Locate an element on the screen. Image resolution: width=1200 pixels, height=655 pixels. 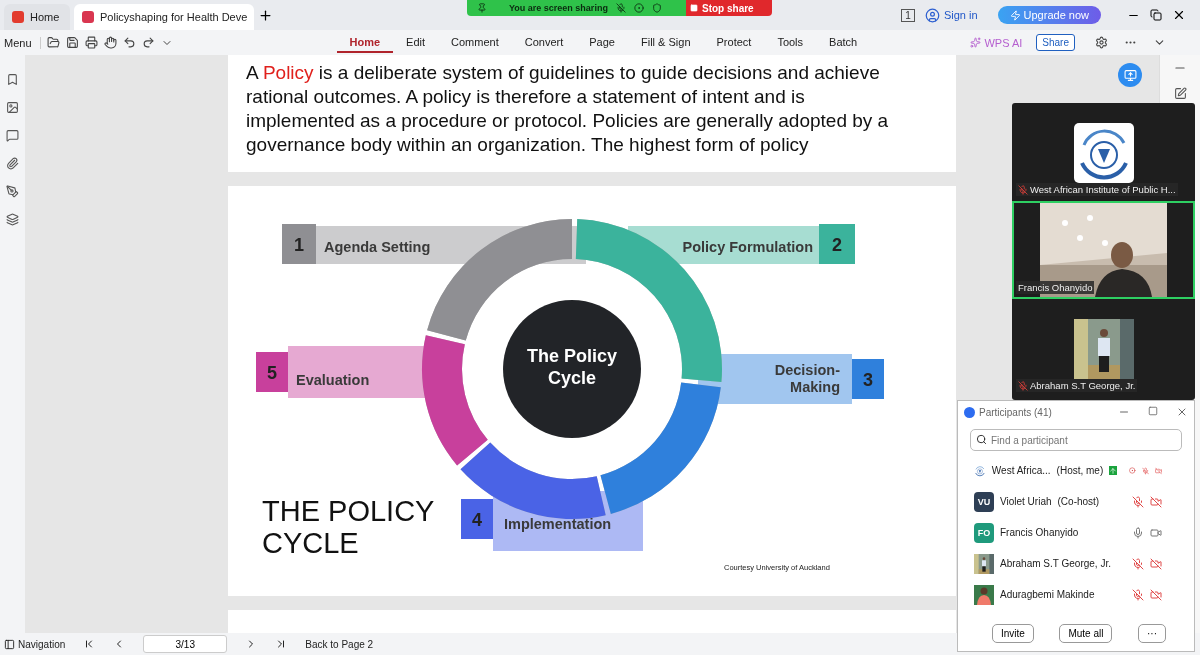
ribbon-tab: Fill & Sign is located at coordinates (666, 42).